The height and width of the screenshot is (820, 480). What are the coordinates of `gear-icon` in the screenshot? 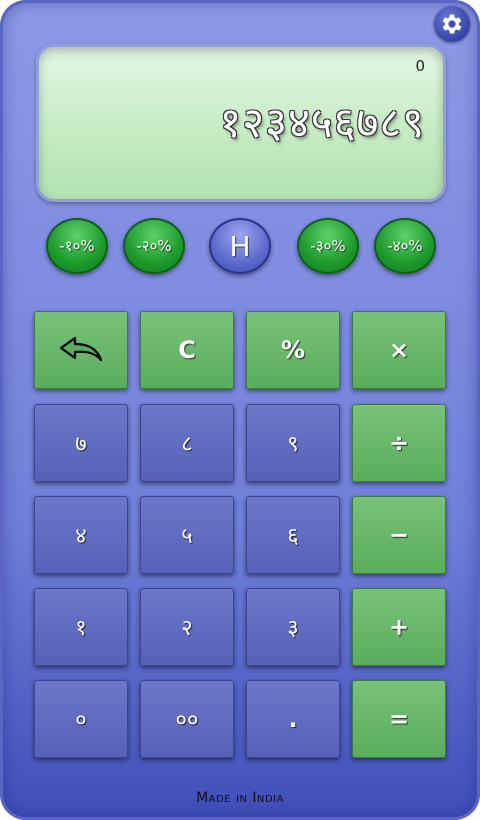 It's located at (452, 24).